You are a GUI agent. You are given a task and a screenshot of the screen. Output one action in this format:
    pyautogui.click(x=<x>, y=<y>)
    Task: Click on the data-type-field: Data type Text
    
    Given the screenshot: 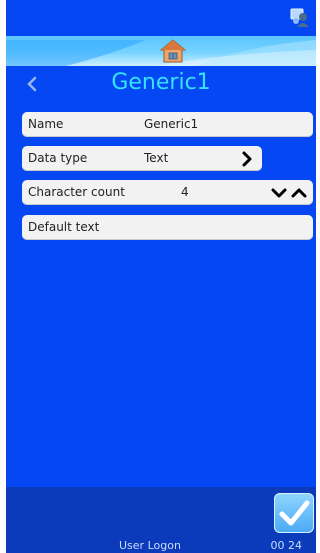 What is the action you would take?
    pyautogui.click(x=142, y=158)
    